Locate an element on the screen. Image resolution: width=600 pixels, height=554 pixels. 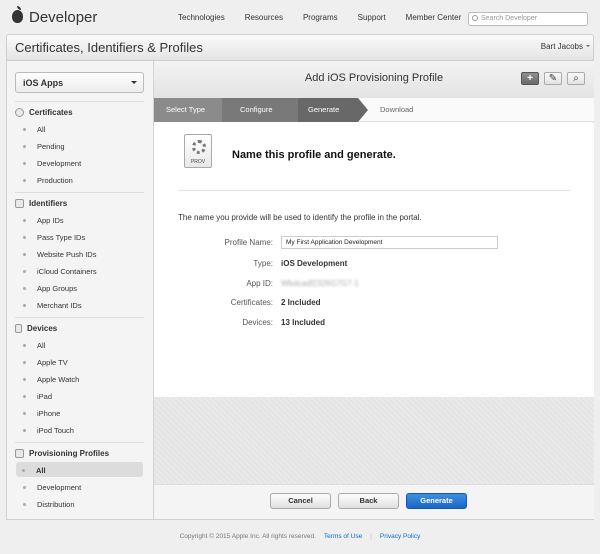
sidebar-item-iphone: iPhone is located at coordinates (41, 413).